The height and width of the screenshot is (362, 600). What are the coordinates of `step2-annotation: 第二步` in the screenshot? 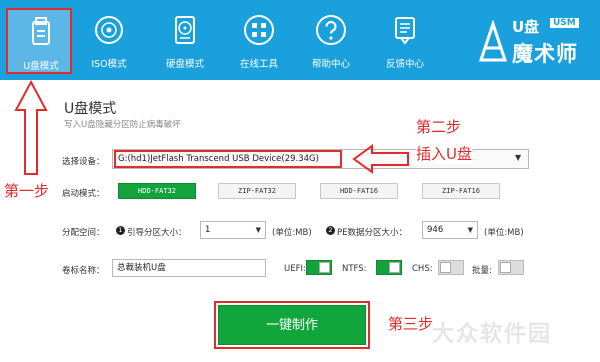 It's located at (439, 127).